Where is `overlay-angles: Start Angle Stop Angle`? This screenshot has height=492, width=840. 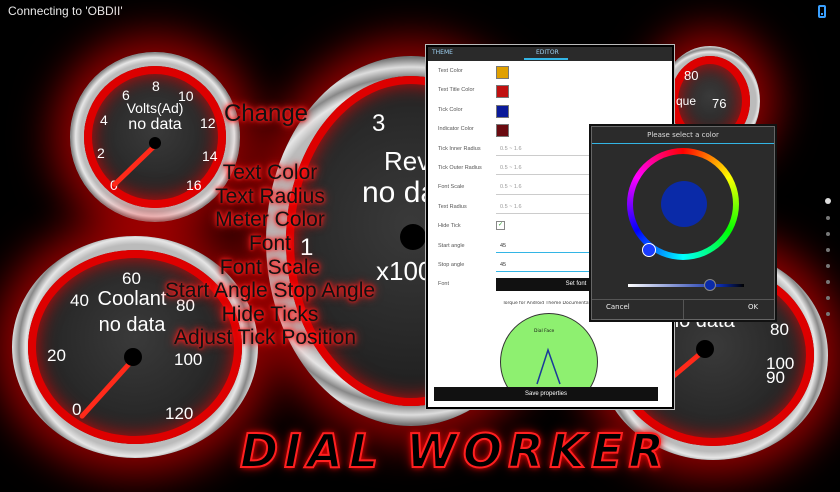
overlay-angles: Start Angle Stop Angle is located at coordinates (270, 290).